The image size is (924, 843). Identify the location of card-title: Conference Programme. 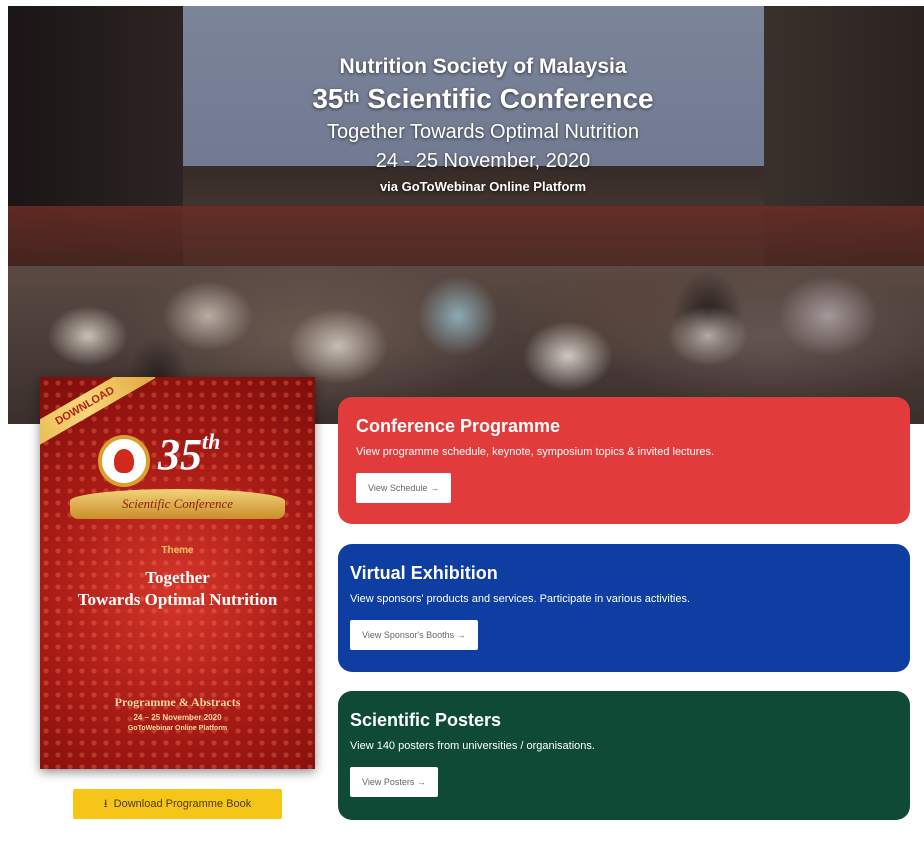
(458, 426).